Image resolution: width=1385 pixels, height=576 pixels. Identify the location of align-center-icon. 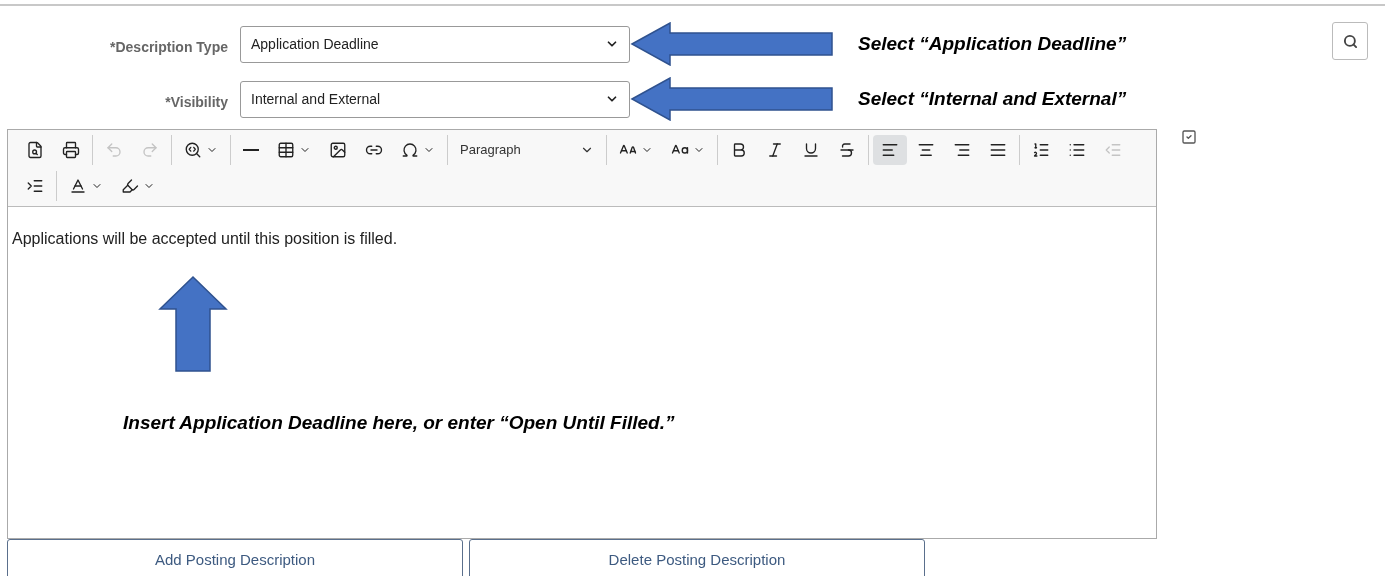
(926, 150).